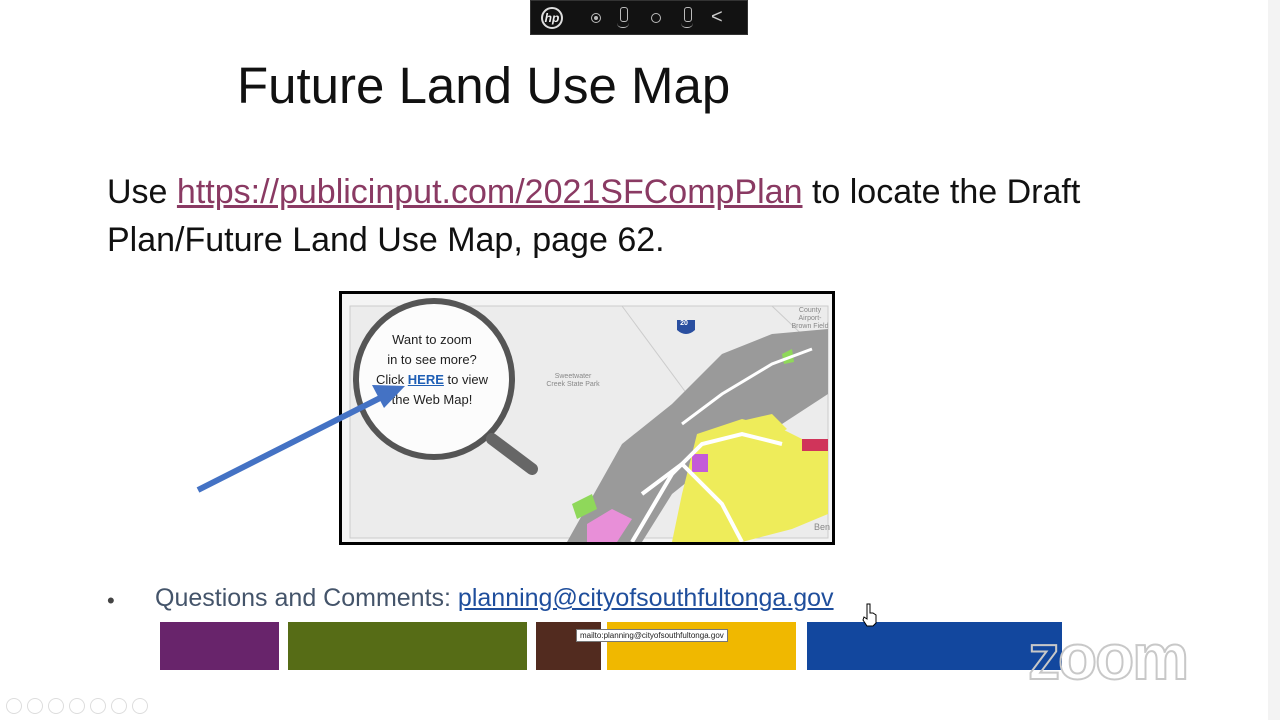 This screenshot has width=1280, height=720. I want to click on prev-slide-icon, so click(14, 706).